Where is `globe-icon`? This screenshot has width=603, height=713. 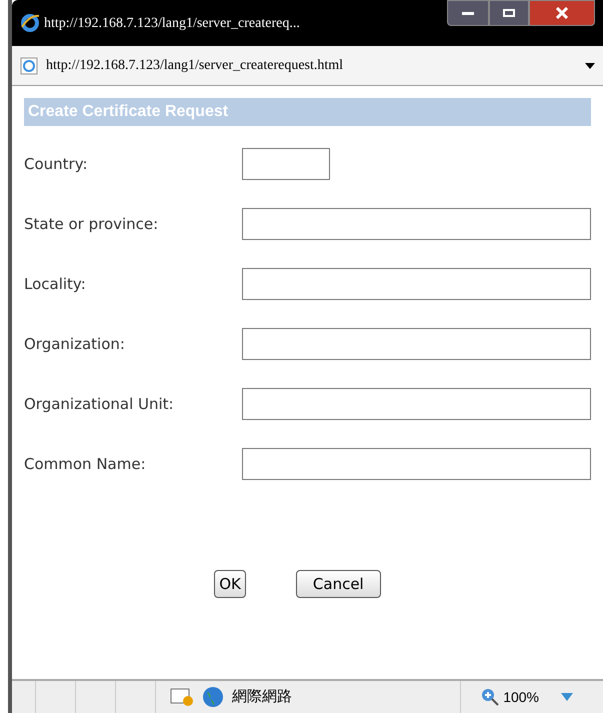
globe-icon is located at coordinates (213, 697).